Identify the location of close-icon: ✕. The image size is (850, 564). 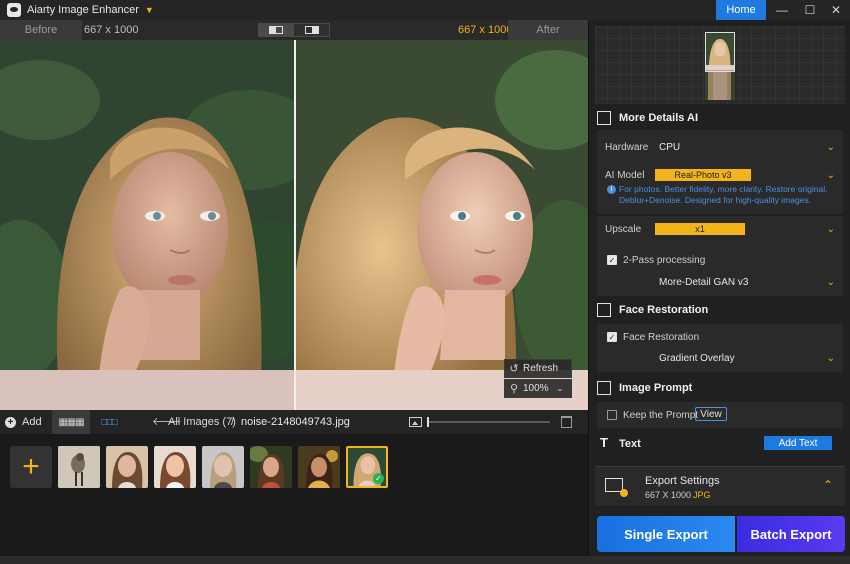
(836, 10).